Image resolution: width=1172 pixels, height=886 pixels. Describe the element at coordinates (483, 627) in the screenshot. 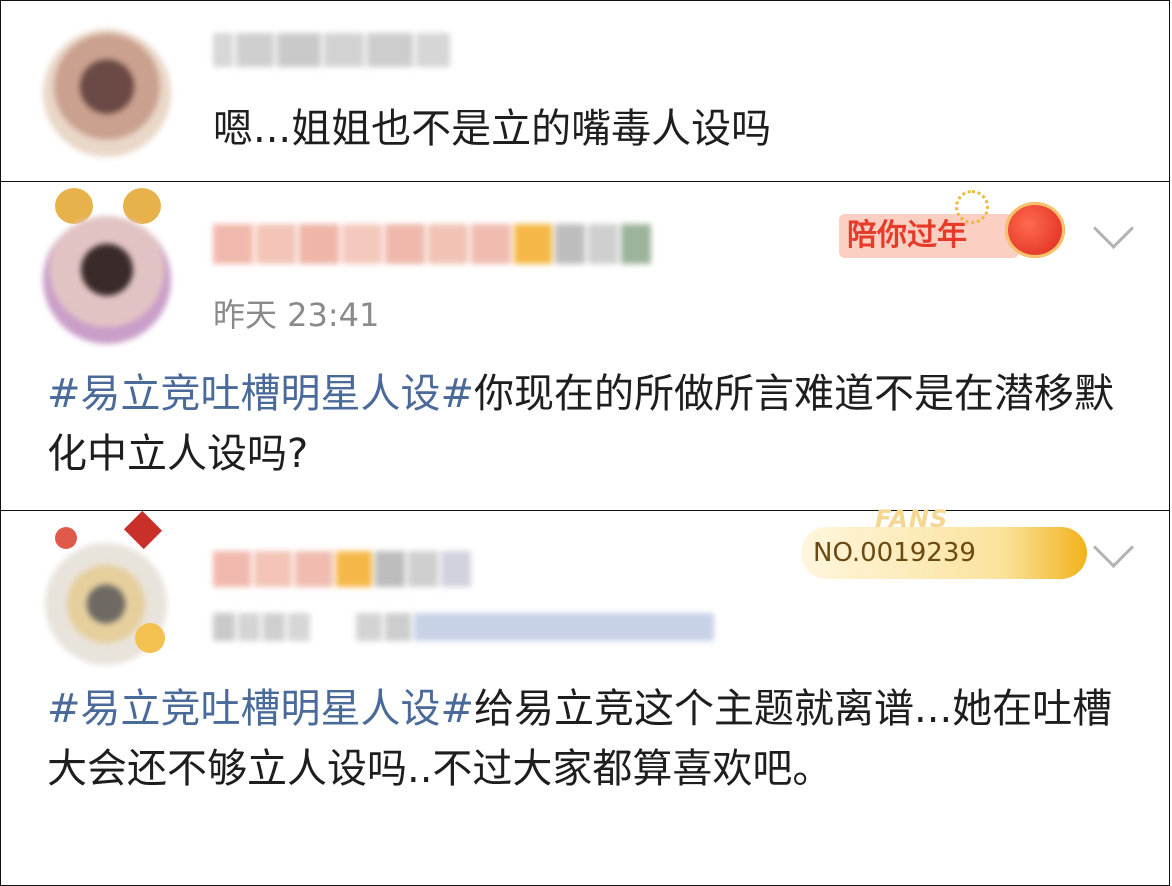

I see `meta-blurred` at that location.